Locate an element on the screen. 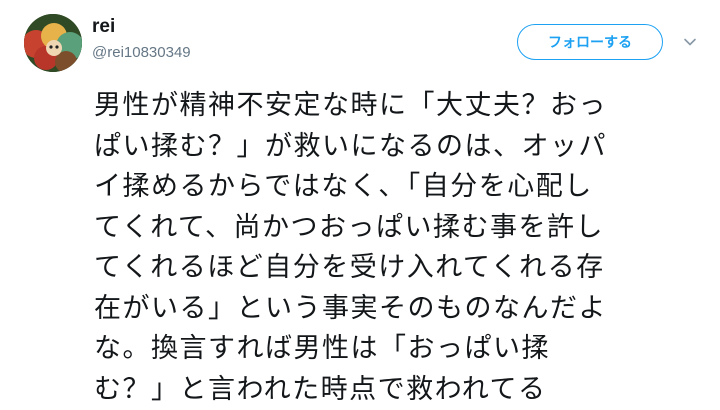  user-handle: @rei10830349 is located at coordinates (141, 52).